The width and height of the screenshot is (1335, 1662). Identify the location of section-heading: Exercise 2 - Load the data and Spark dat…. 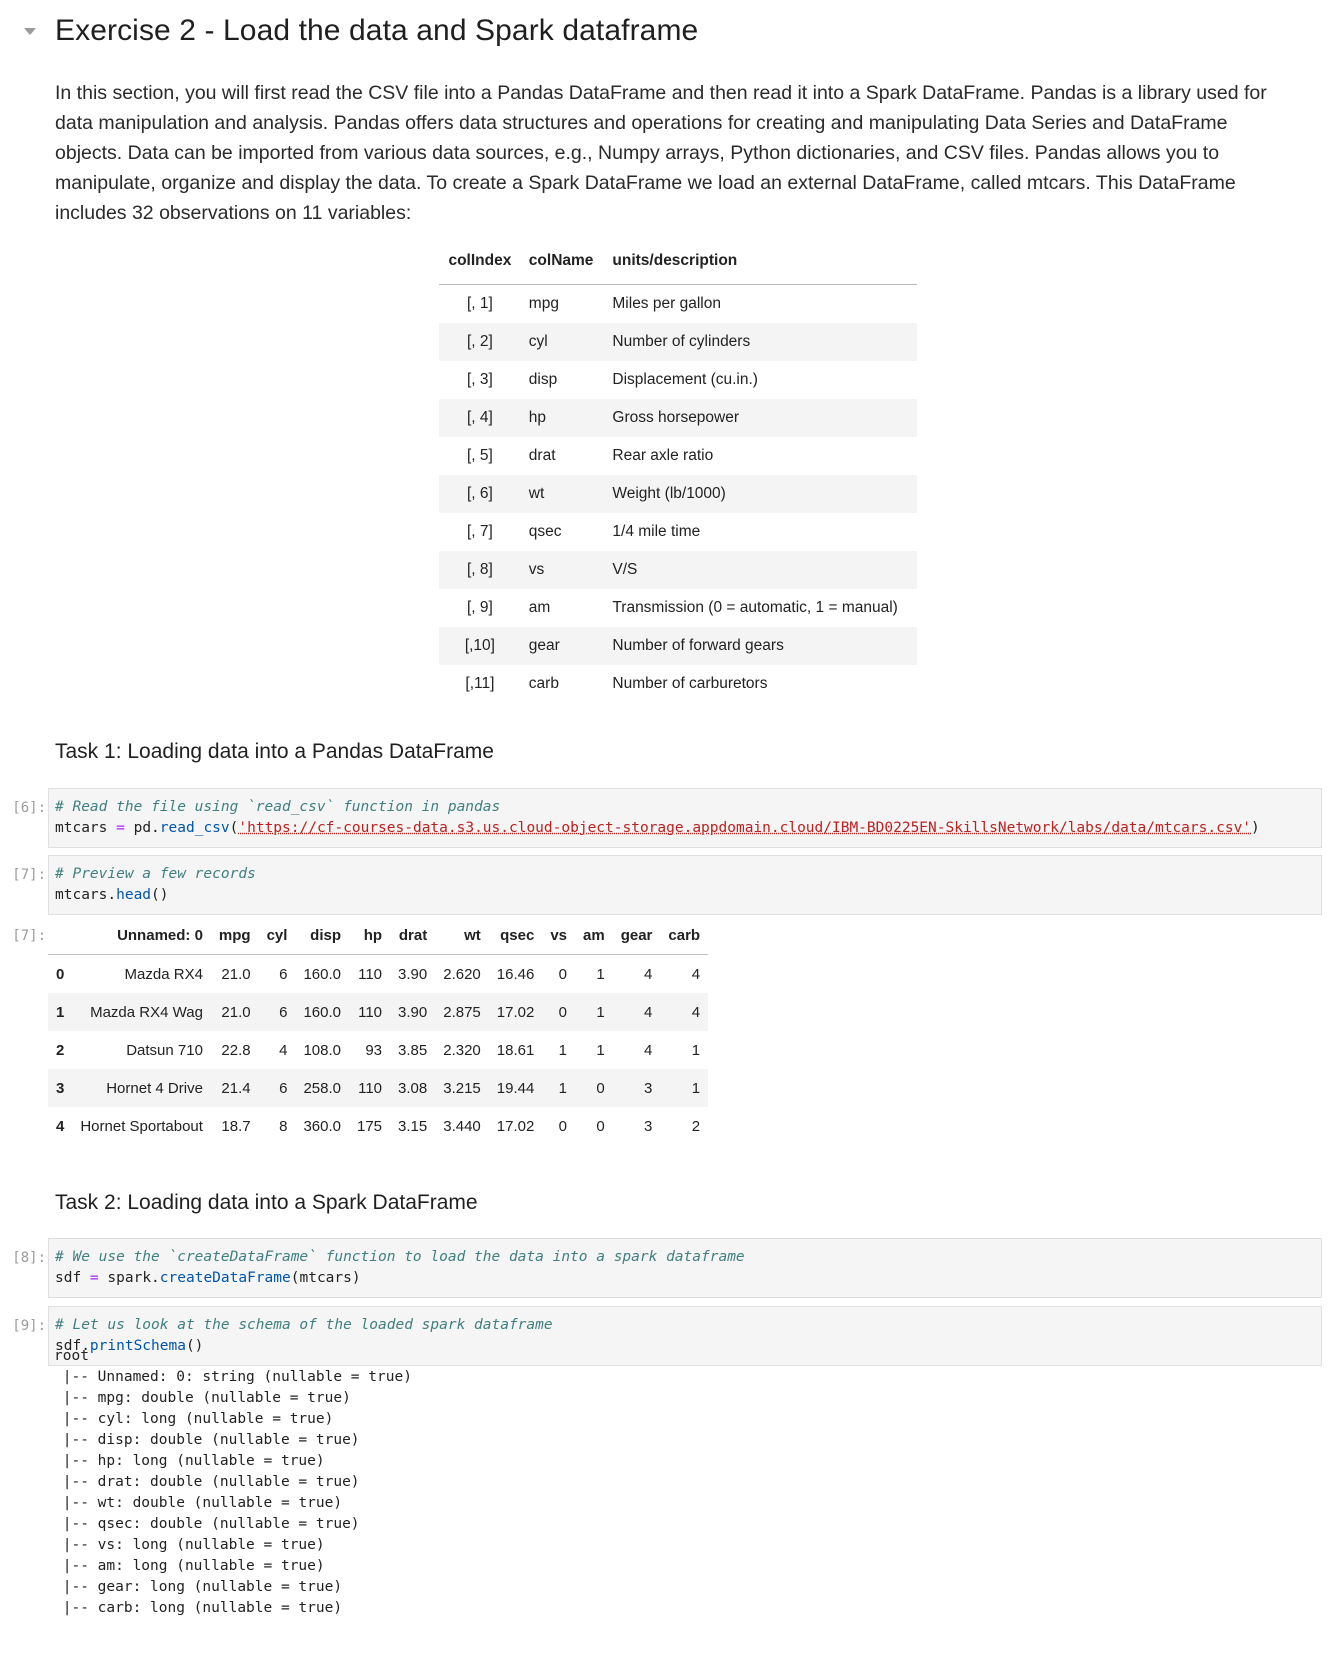
(377, 30).